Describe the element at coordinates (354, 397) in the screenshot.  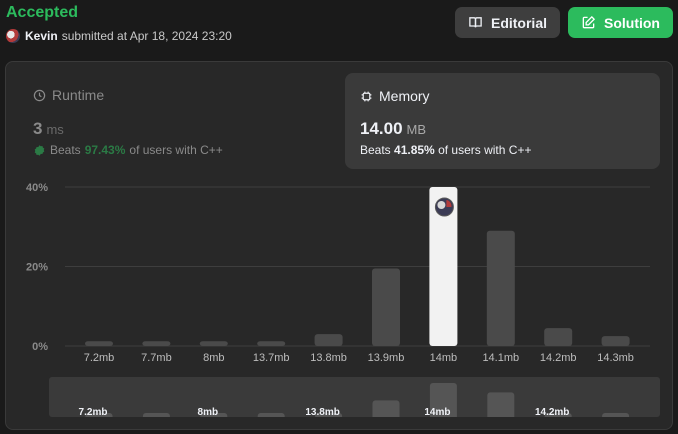
I see `chart-overview-scrollbar: 7.2mb 8mb 13.8mb 14mb 14.2mb` at that location.